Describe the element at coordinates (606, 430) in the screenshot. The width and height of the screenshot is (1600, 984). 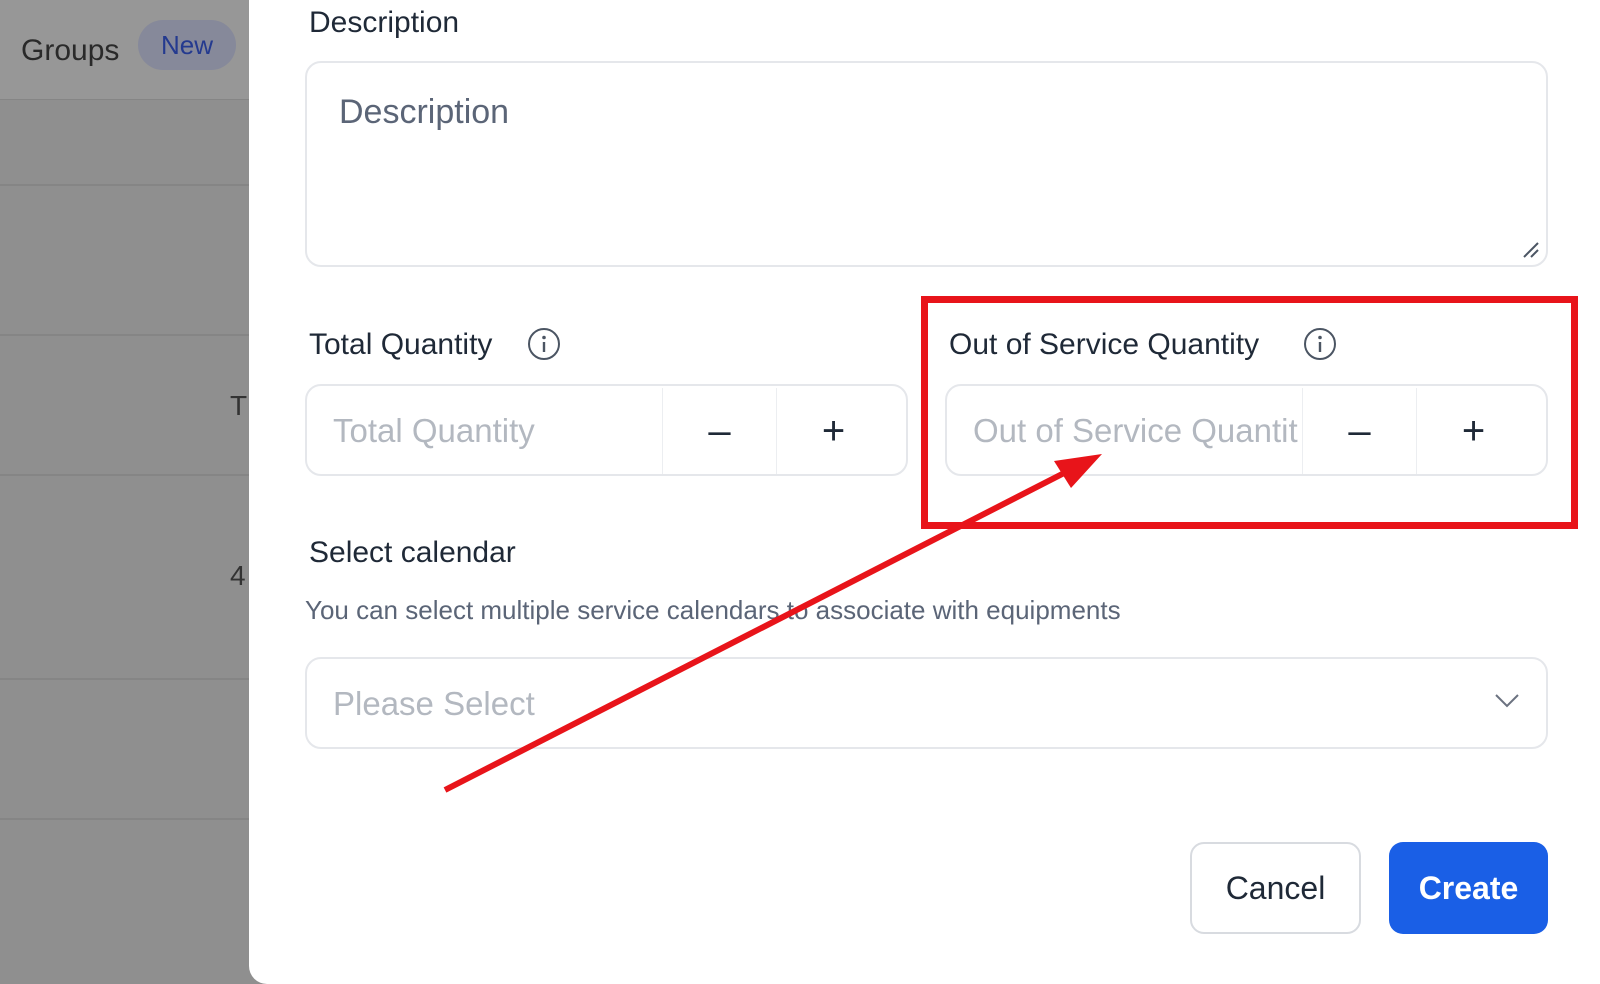
I see `total-quantity-stepper: Total Quantity – +` at that location.